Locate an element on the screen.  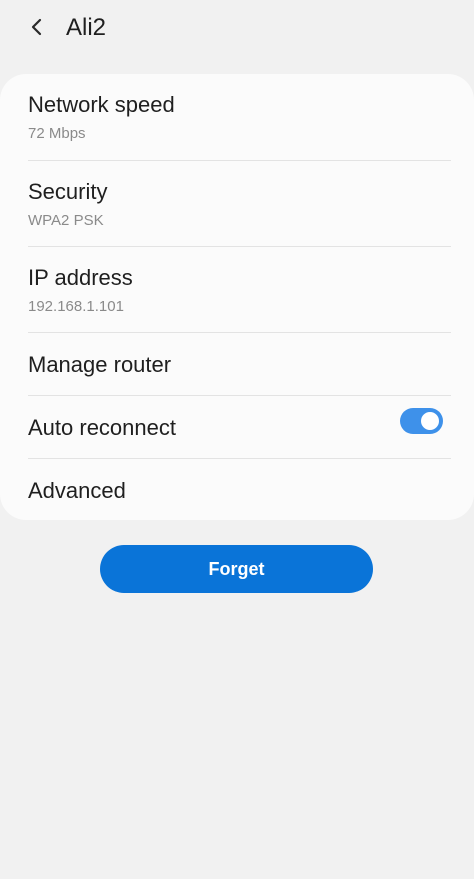
security-item: Security WPA2 PSK is located at coordinates (237, 203).